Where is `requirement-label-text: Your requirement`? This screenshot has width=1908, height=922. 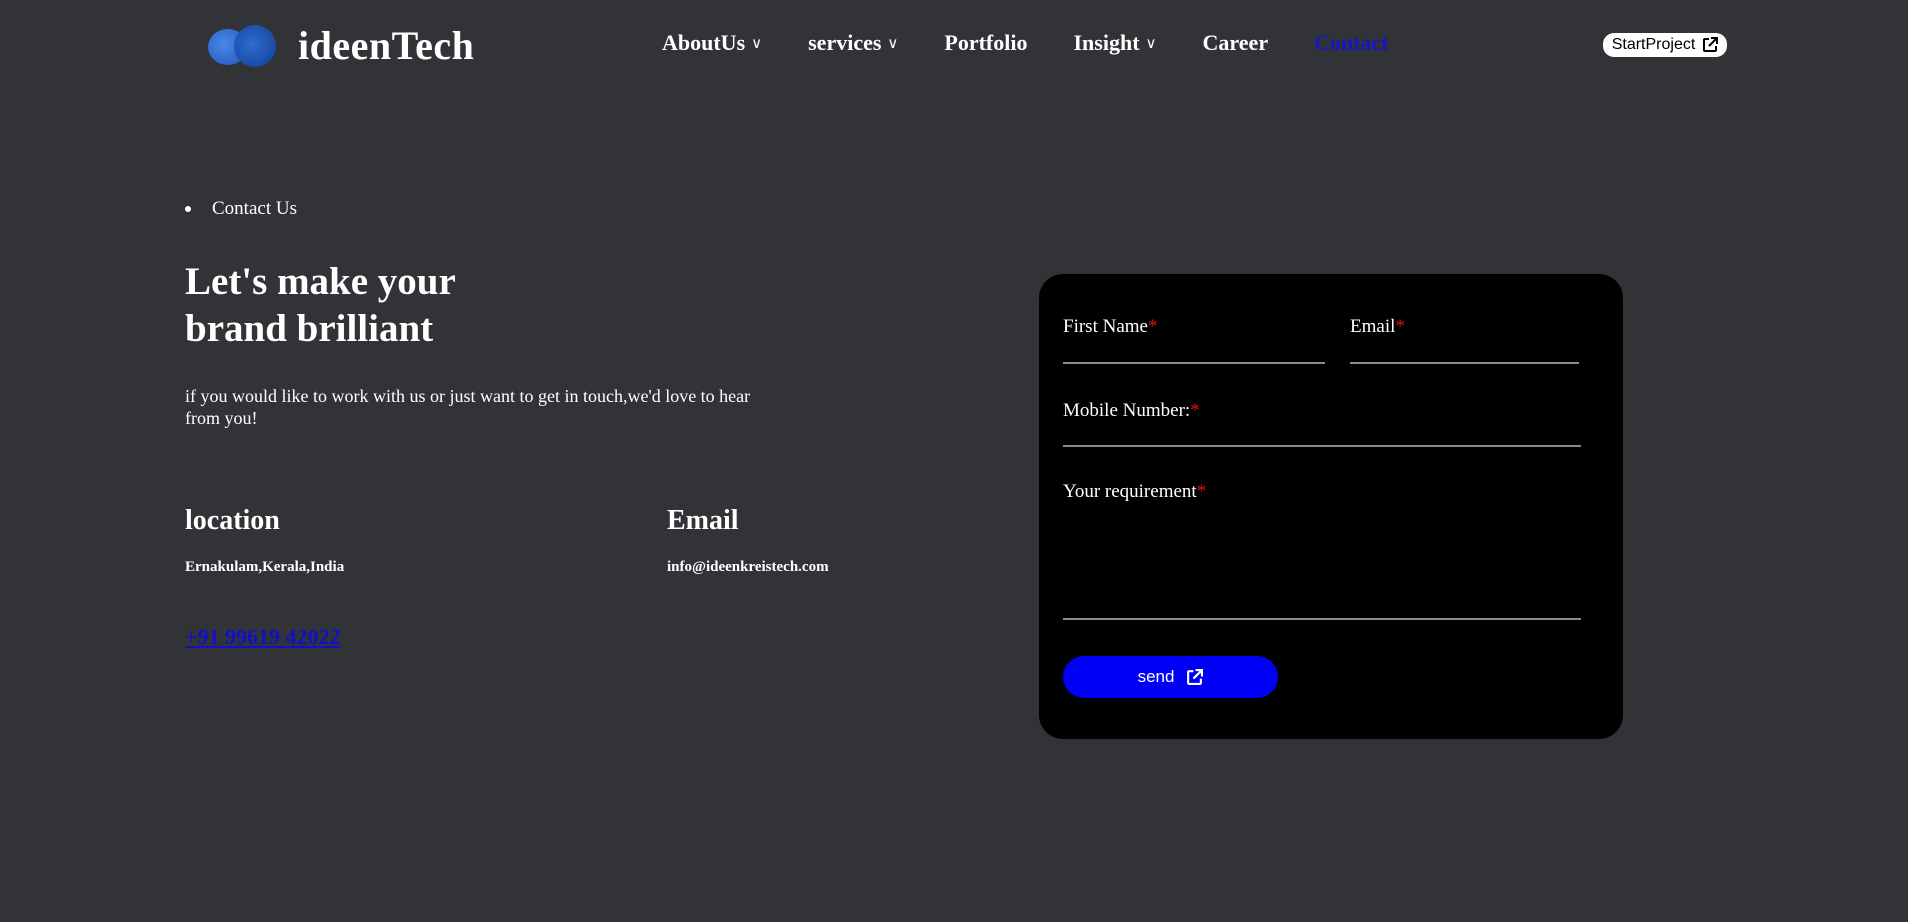 requirement-label-text: Your requirement is located at coordinates (1130, 491).